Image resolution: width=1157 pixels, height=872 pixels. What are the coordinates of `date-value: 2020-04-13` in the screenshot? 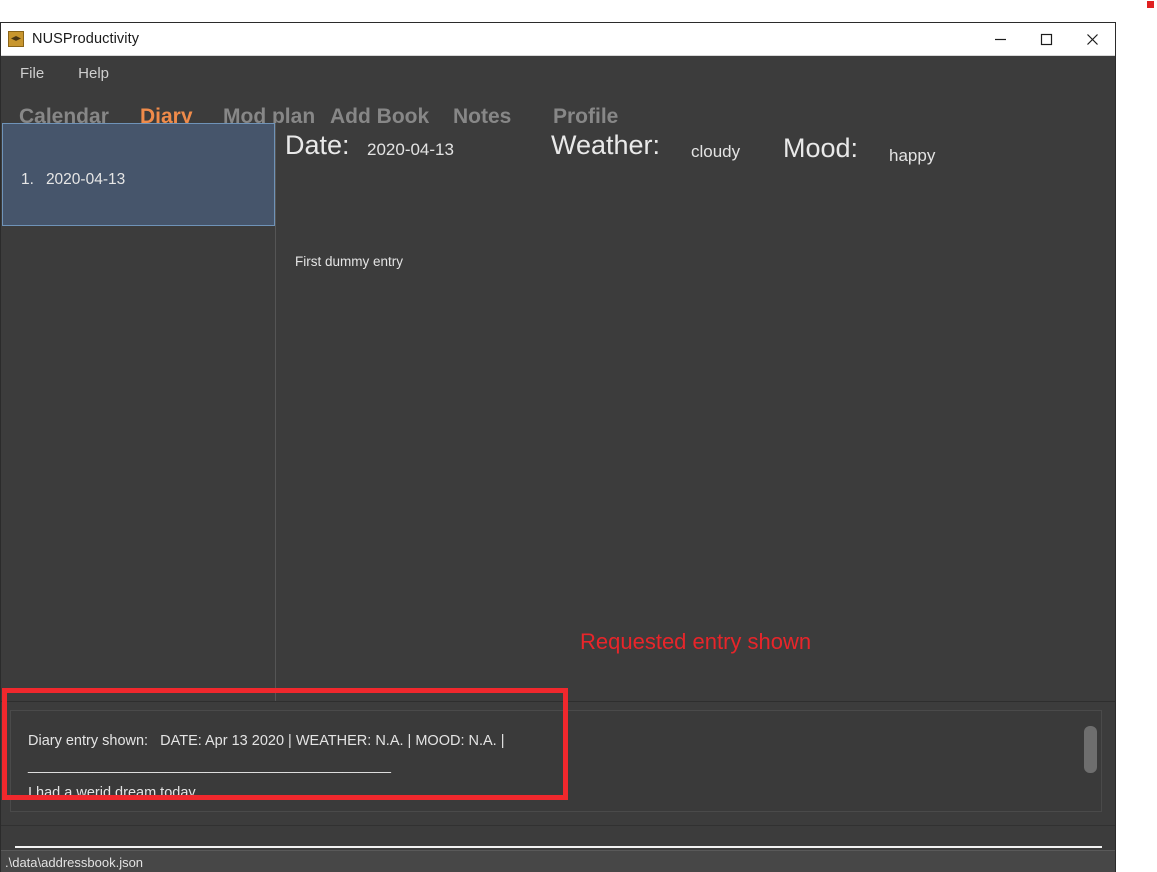 It's located at (410, 149).